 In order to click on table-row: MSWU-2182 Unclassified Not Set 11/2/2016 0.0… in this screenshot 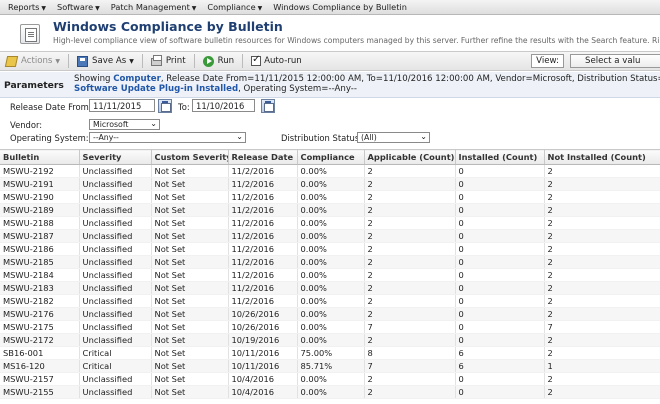, I will do `click(330, 301)`.